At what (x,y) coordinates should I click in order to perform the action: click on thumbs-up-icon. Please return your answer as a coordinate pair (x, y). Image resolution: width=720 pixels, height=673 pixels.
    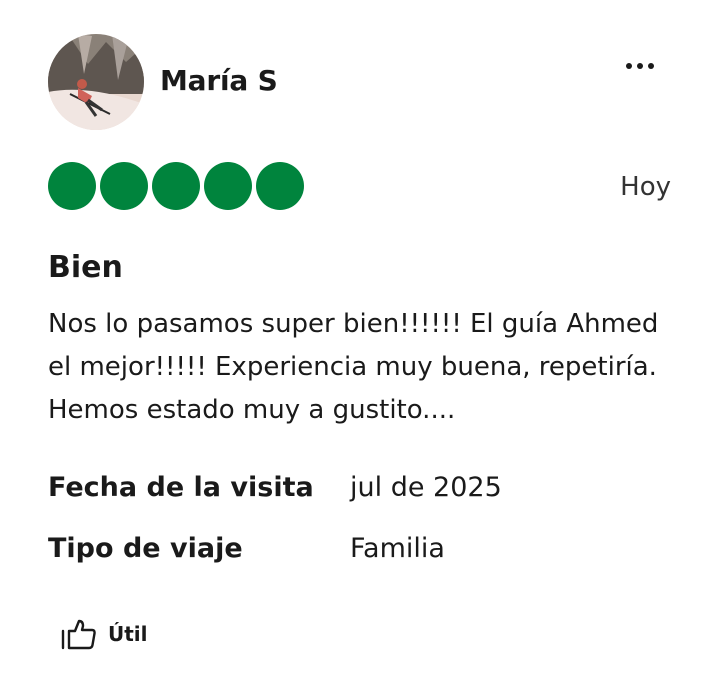
    Looking at the image, I should click on (78, 634).